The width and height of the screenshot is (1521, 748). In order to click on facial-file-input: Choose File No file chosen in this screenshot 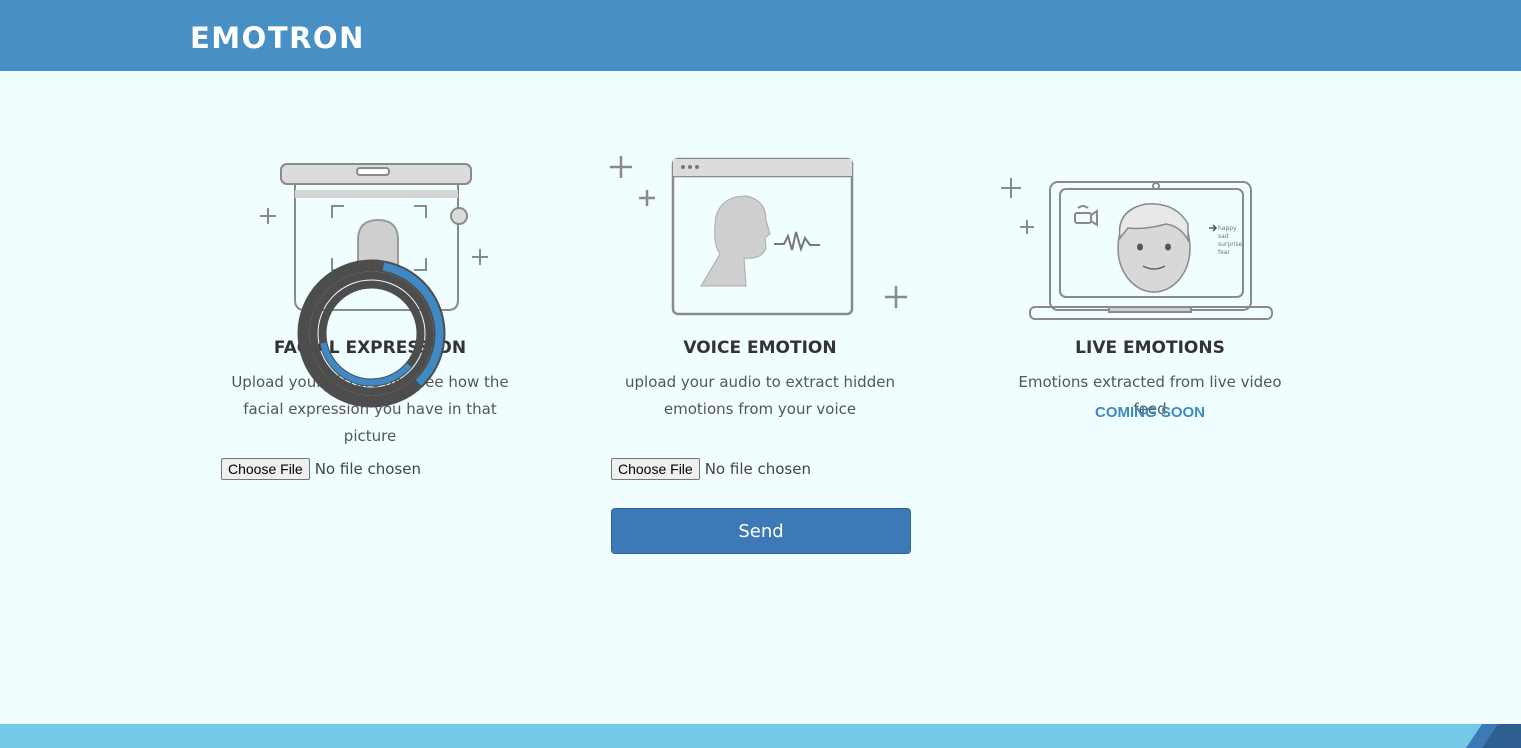, I will do `click(321, 469)`.